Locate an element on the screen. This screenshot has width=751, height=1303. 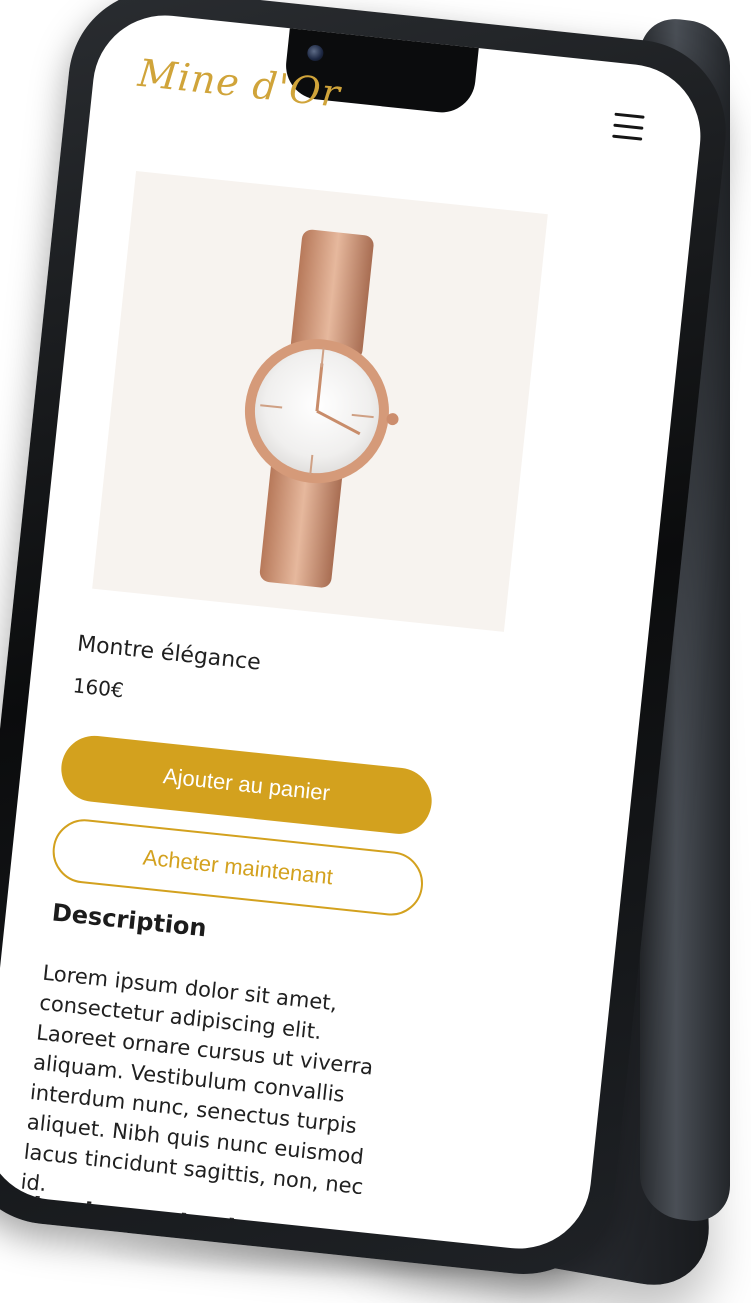
description-title: Description is located at coordinates (129, 920).